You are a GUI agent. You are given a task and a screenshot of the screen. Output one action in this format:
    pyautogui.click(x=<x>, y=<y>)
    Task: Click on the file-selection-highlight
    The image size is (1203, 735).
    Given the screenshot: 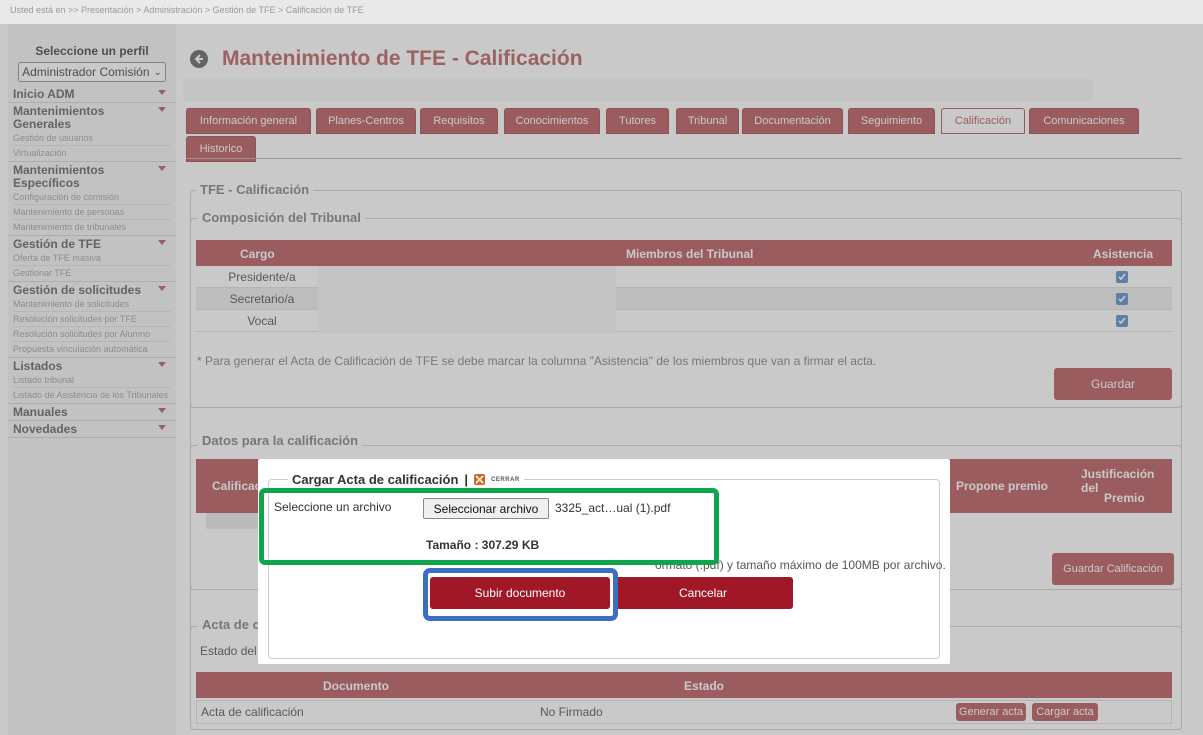 What is the action you would take?
    pyautogui.click(x=489, y=526)
    